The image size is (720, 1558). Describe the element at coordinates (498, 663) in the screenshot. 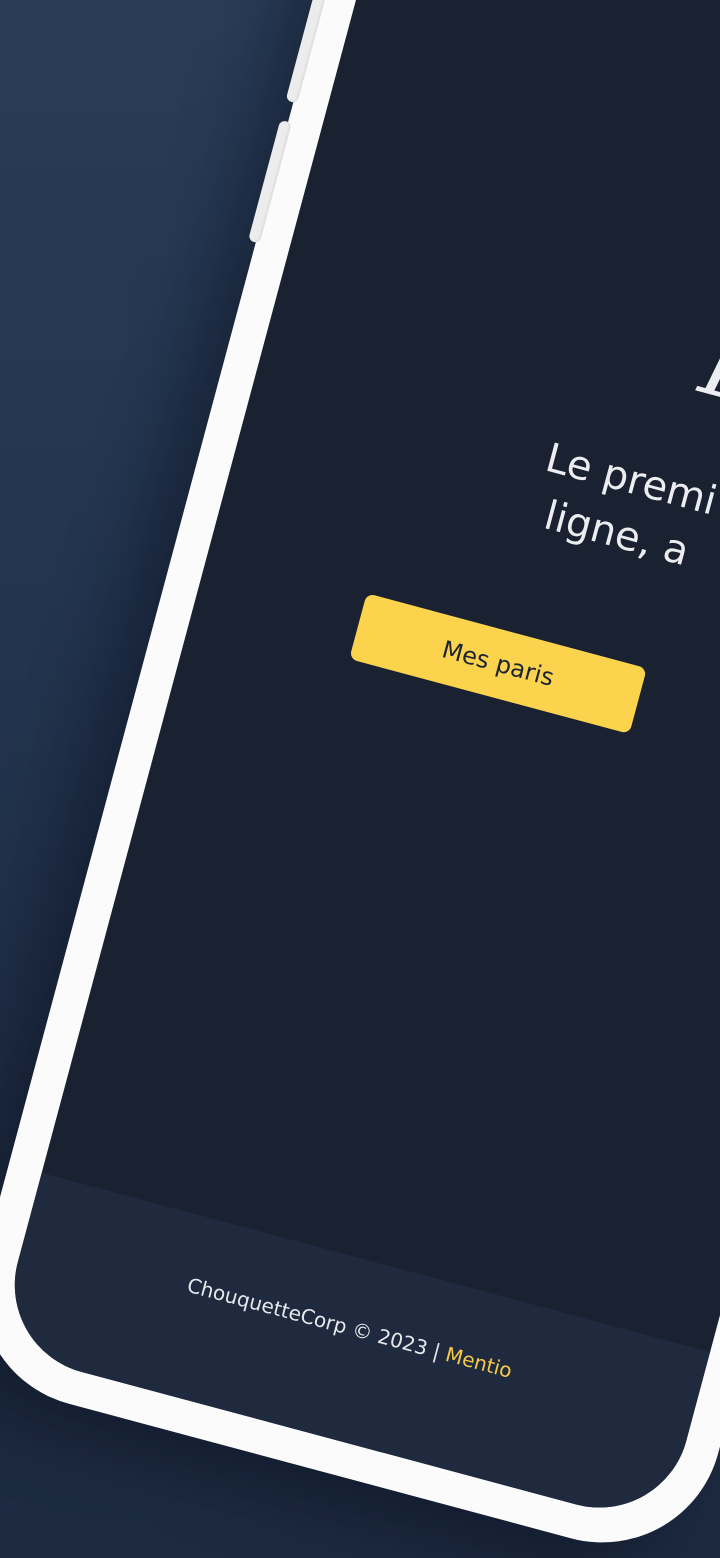

I see `my-bets-button: Mes paris` at that location.